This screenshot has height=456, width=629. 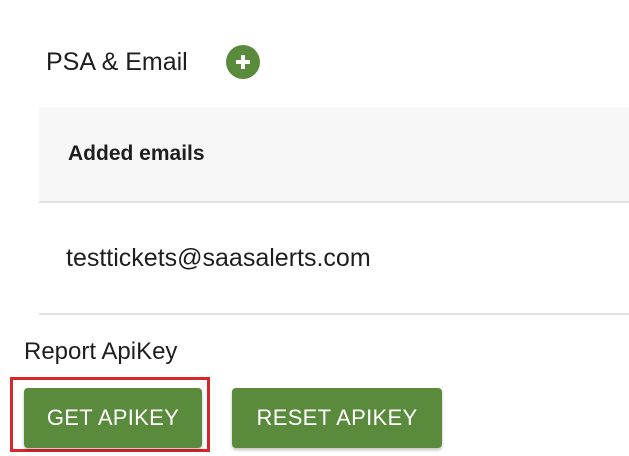 I want to click on section-title: PSA & Email, so click(x=117, y=61).